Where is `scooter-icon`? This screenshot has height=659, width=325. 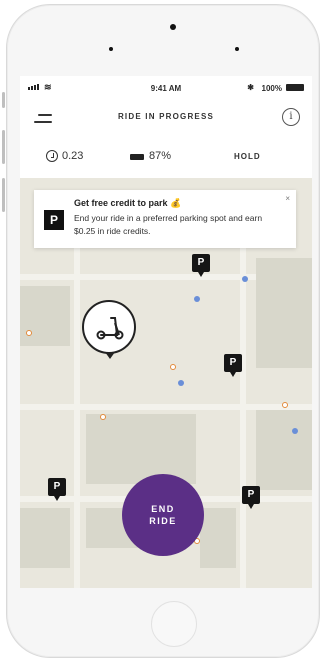 scooter-icon is located at coordinates (110, 328).